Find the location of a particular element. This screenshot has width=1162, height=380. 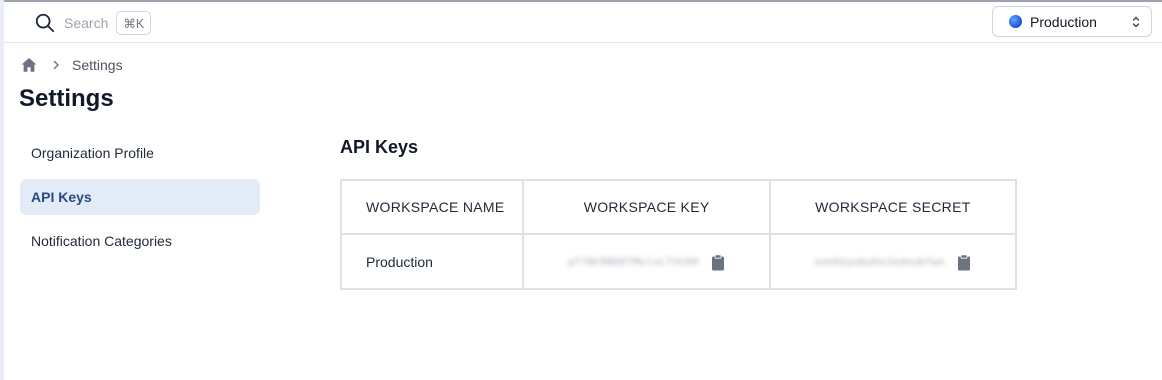

home-icon is located at coordinates (29, 65).